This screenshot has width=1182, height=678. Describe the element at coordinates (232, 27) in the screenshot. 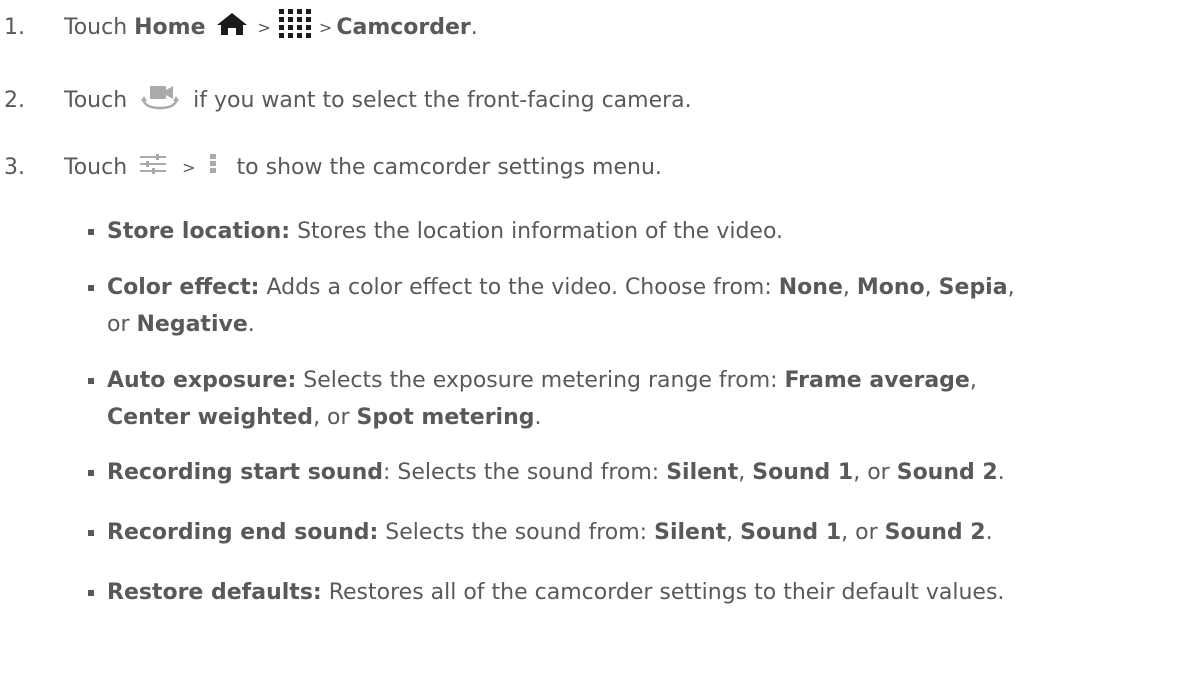

I see `home-icon` at that location.